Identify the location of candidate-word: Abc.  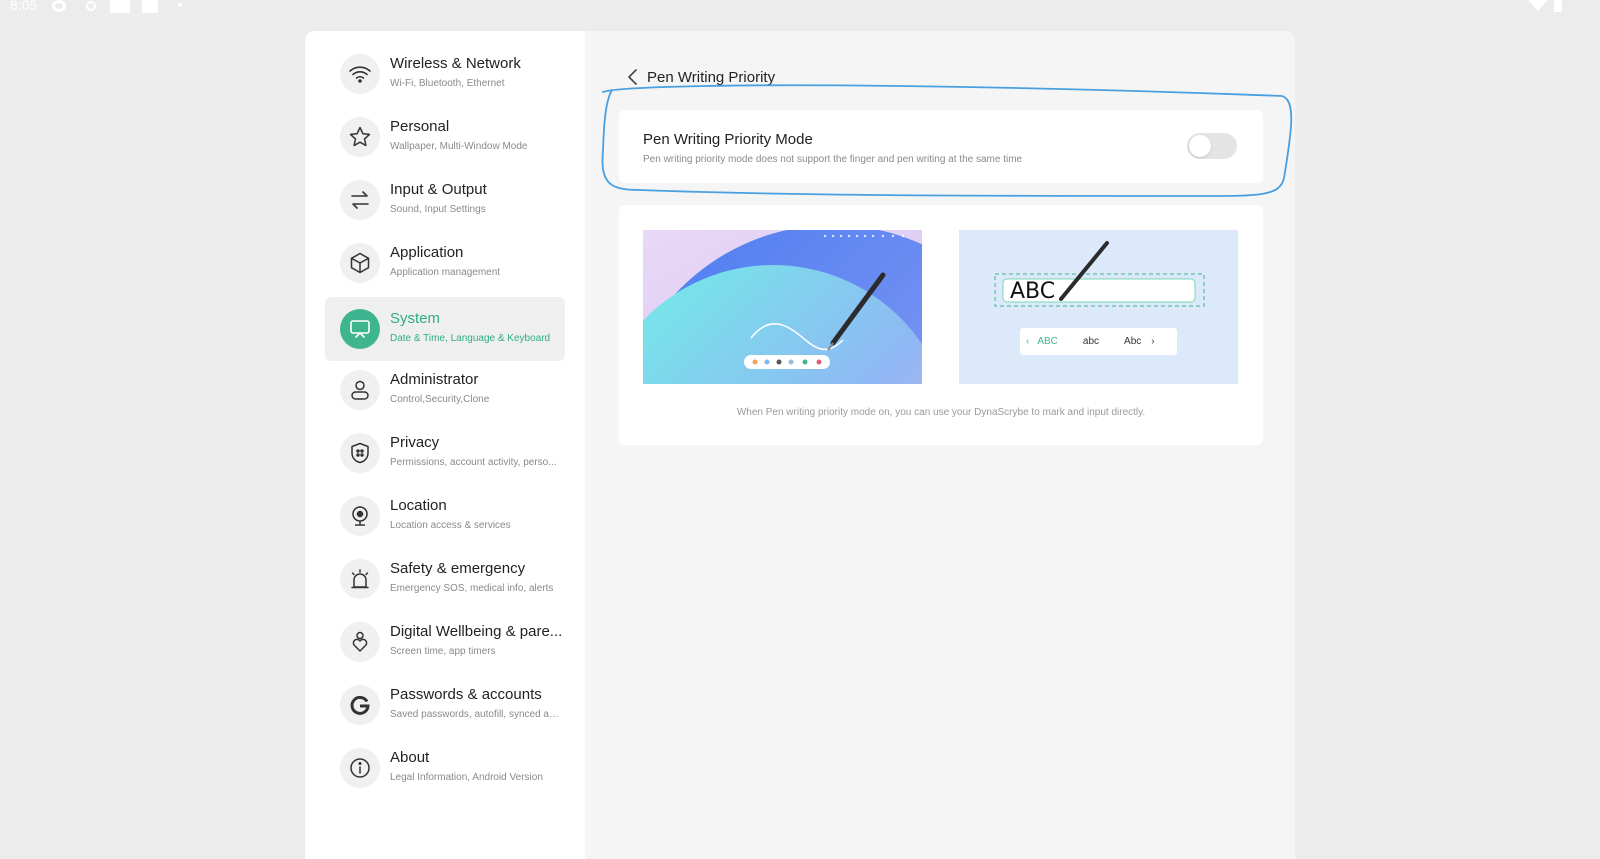
(1133, 341).